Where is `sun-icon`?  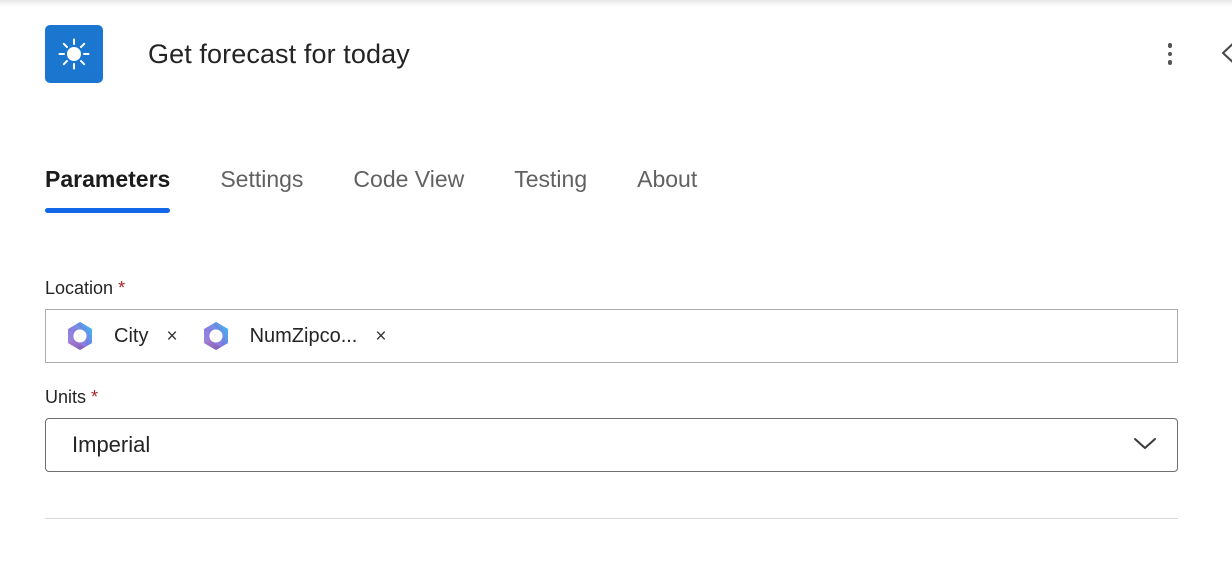
sun-icon is located at coordinates (74, 54).